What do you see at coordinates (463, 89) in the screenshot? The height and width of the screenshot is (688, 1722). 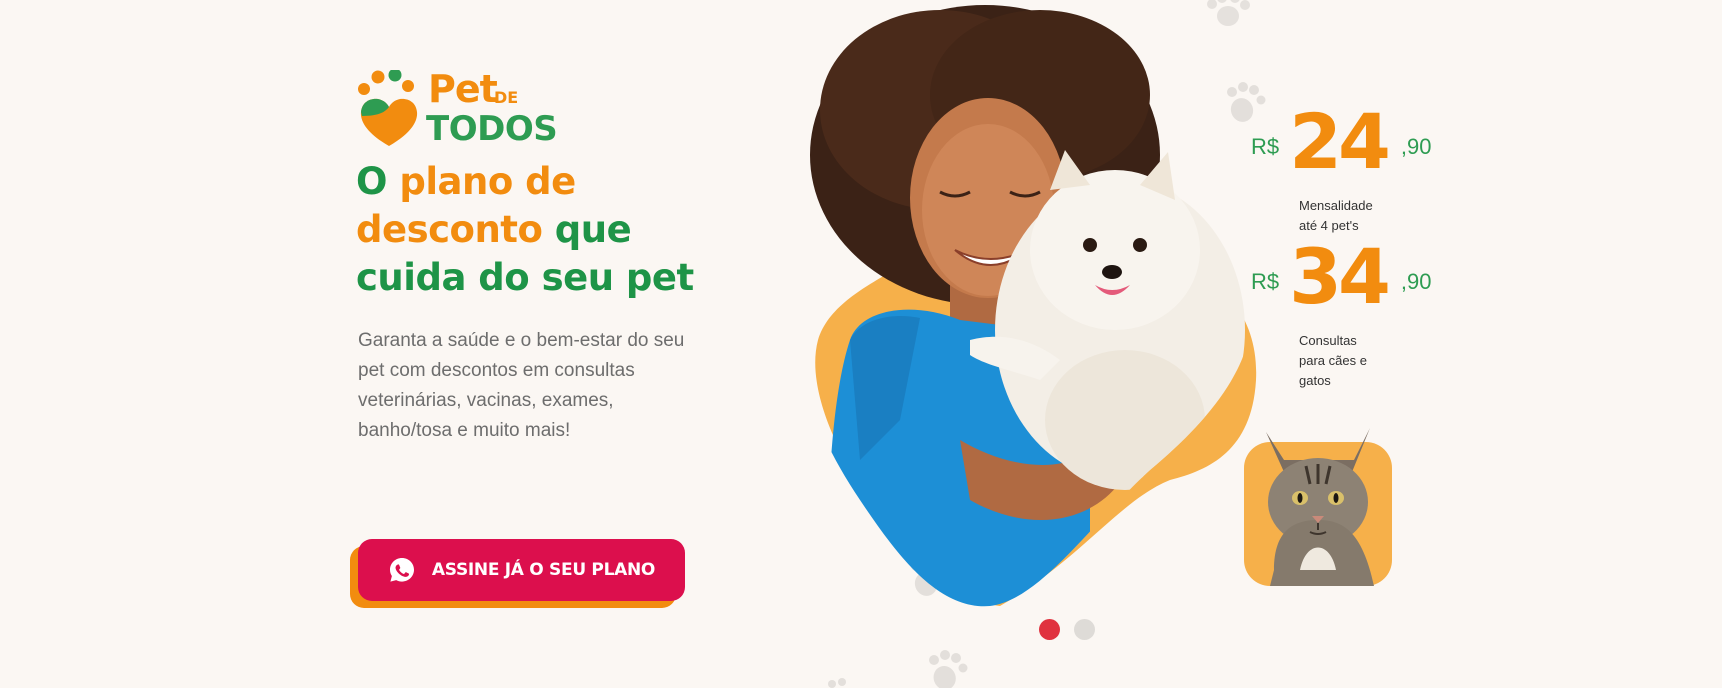 I see `logo-text-pet: Pet` at bounding box center [463, 89].